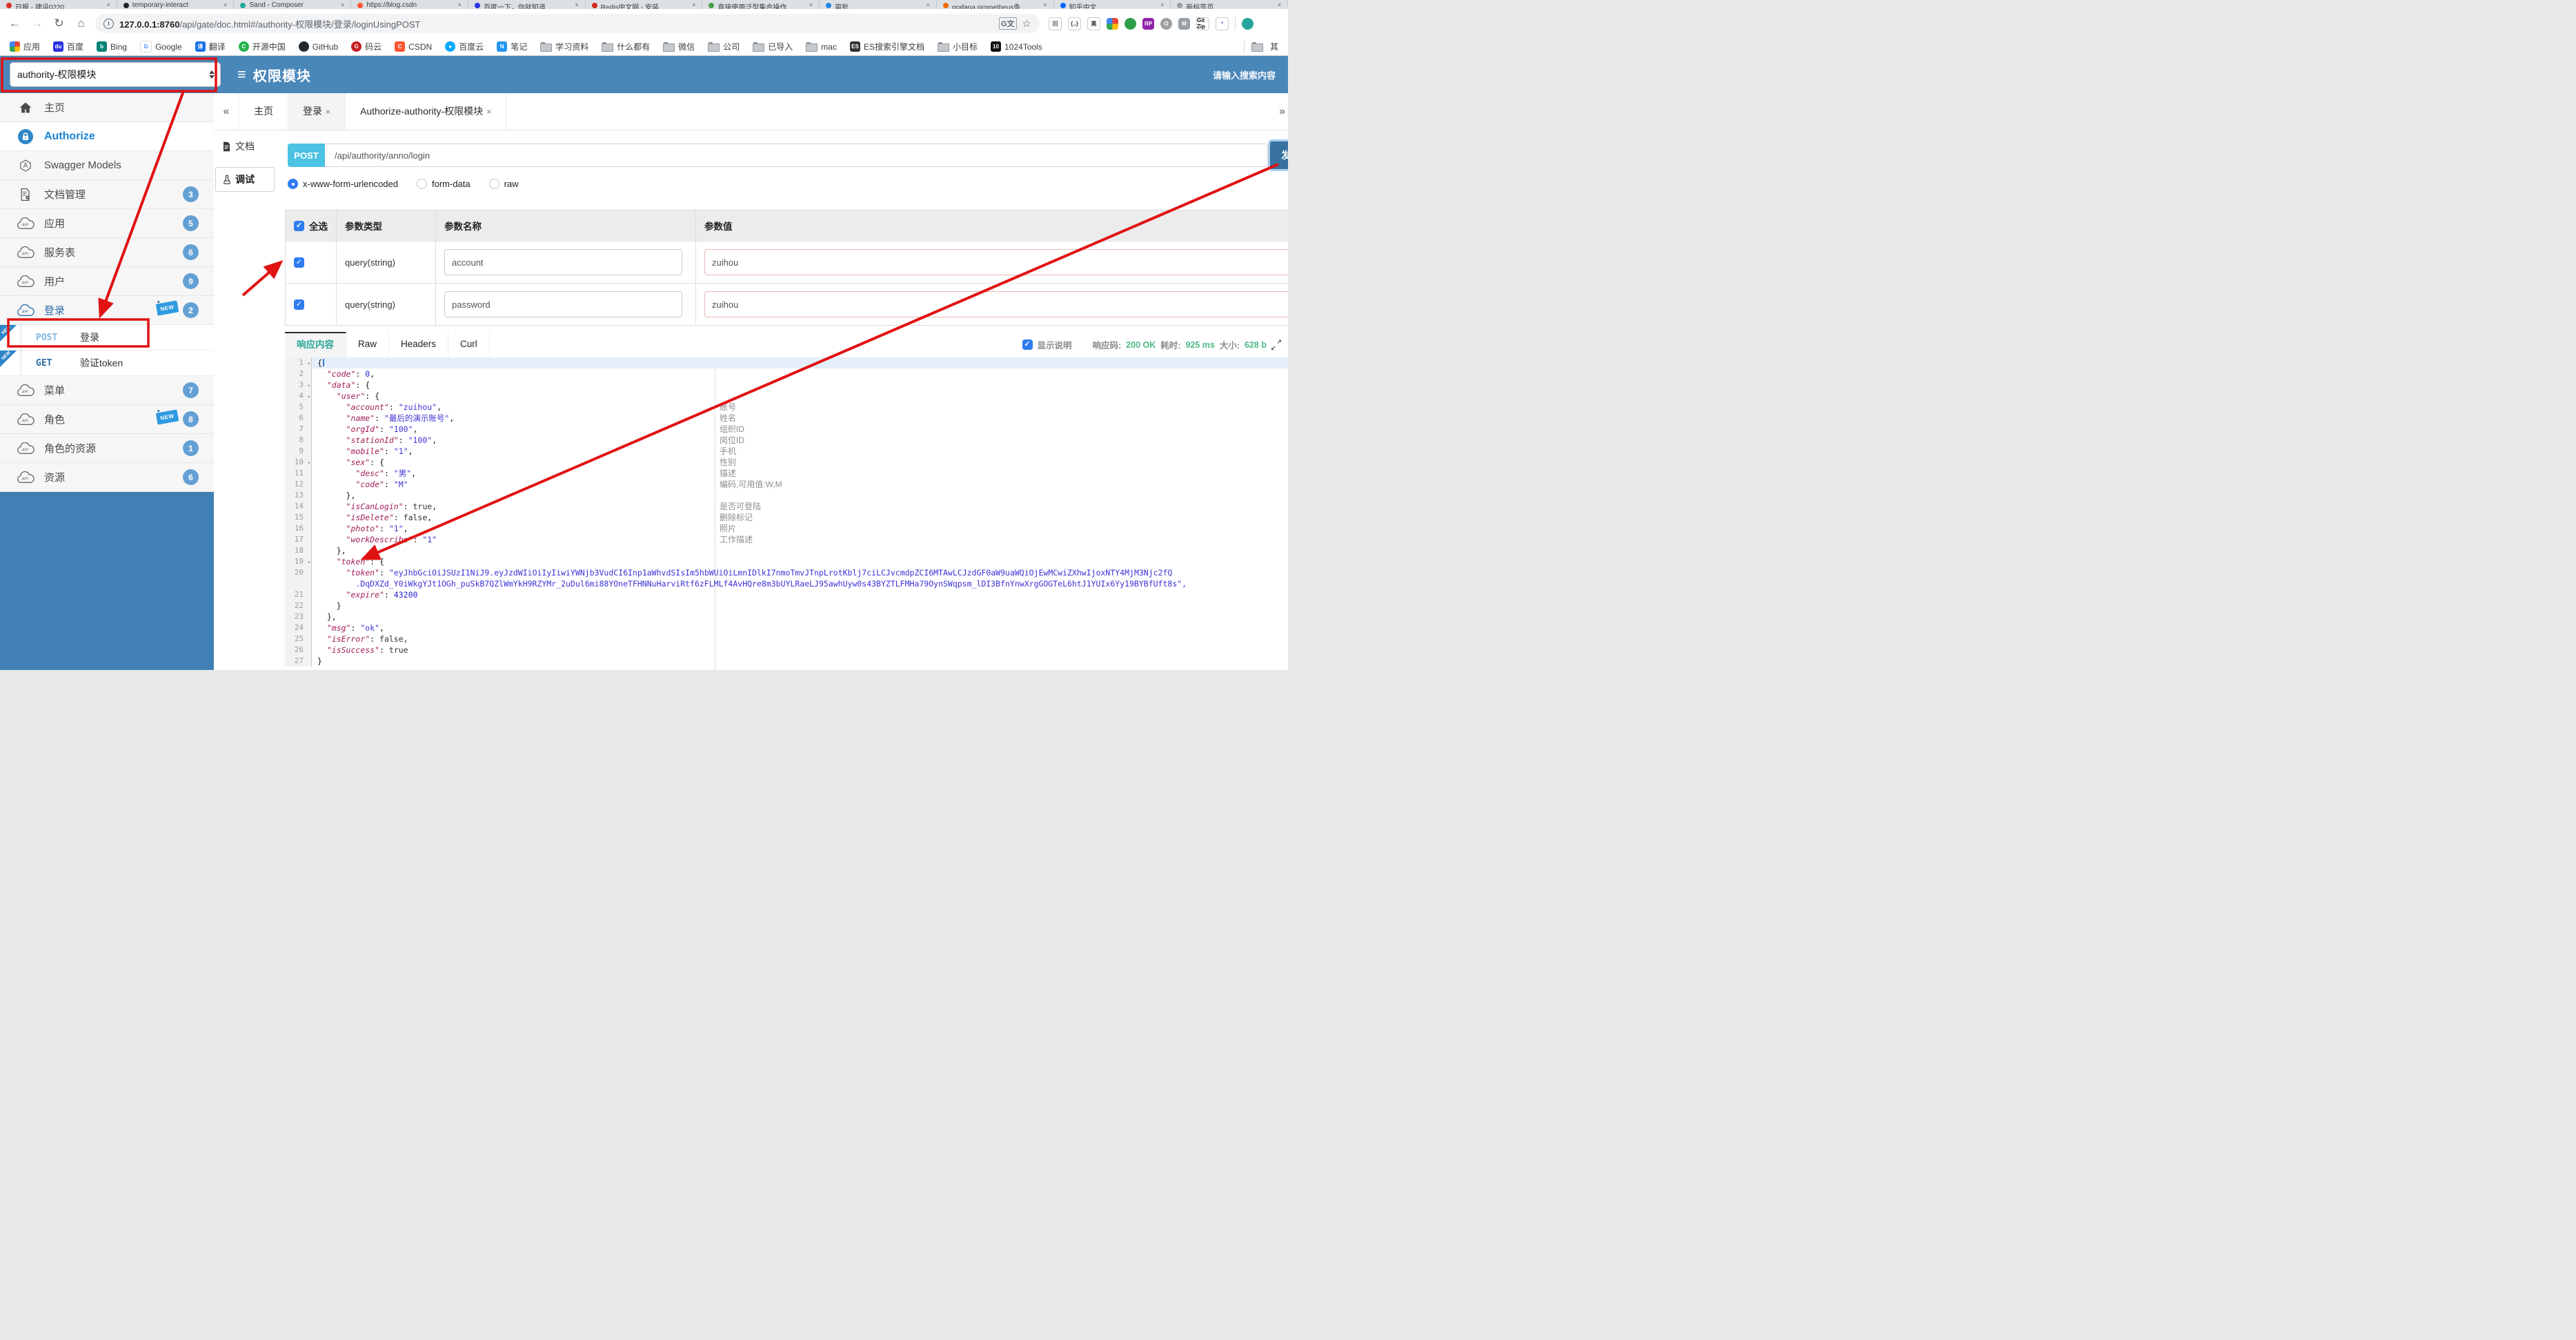 Image resolution: width=2576 pixels, height=1340 pixels. What do you see at coordinates (25, 46) in the screenshot?
I see `bookmark-item: 应用` at bounding box center [25, 46].